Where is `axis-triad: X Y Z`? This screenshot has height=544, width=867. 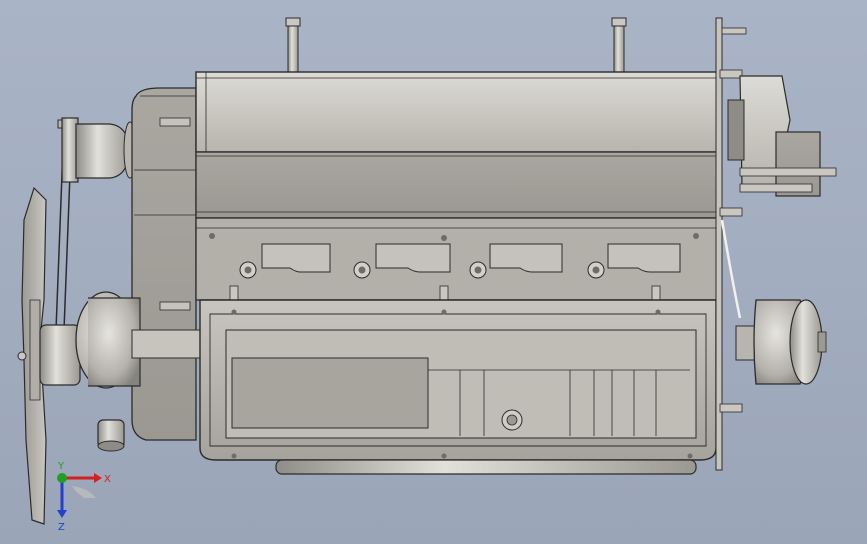 axis-triad: X Y Z is located at coordinates (84, 497).